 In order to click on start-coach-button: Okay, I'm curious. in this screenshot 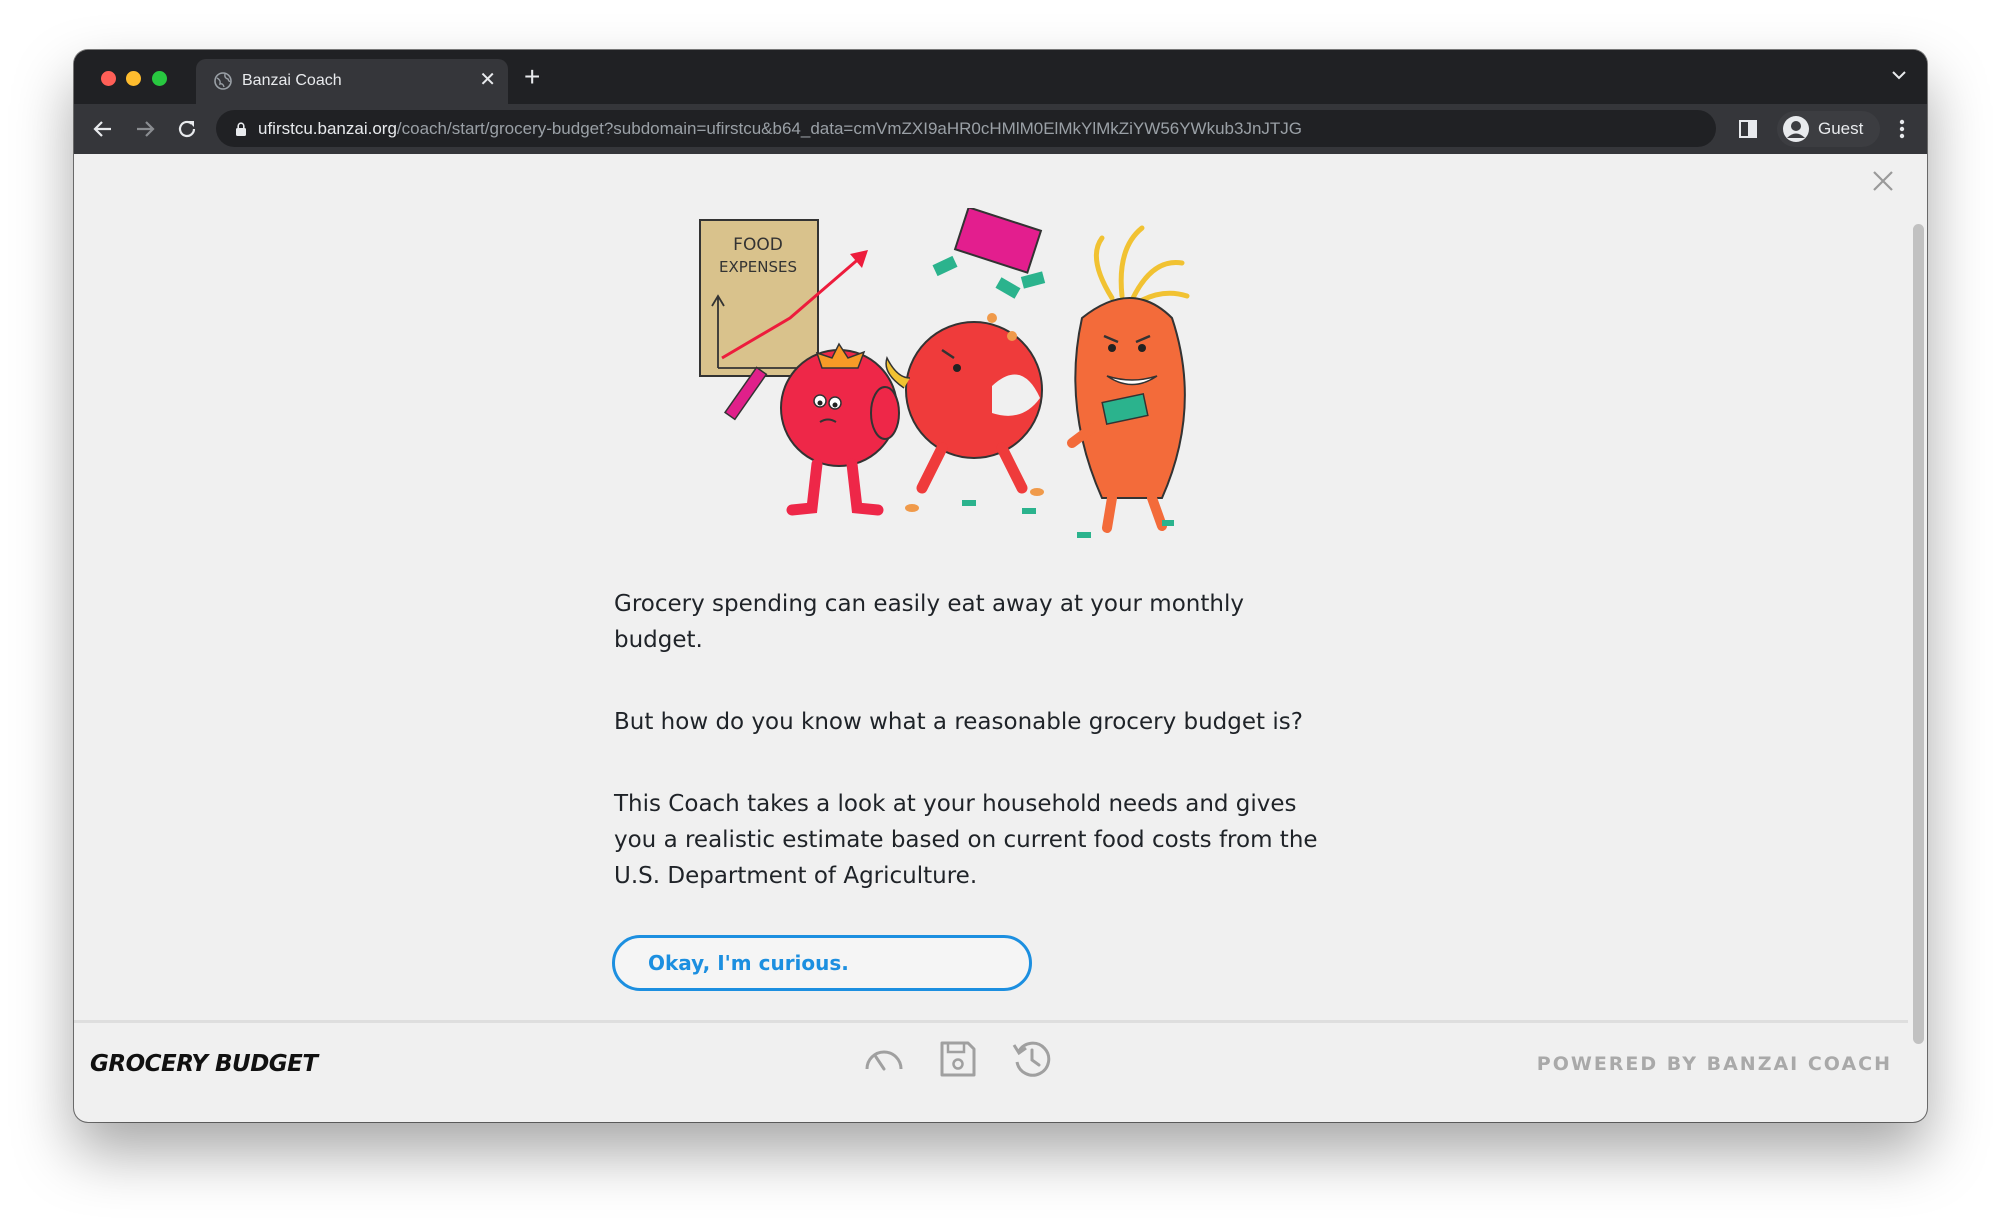, I will do `click(822, 963)`.